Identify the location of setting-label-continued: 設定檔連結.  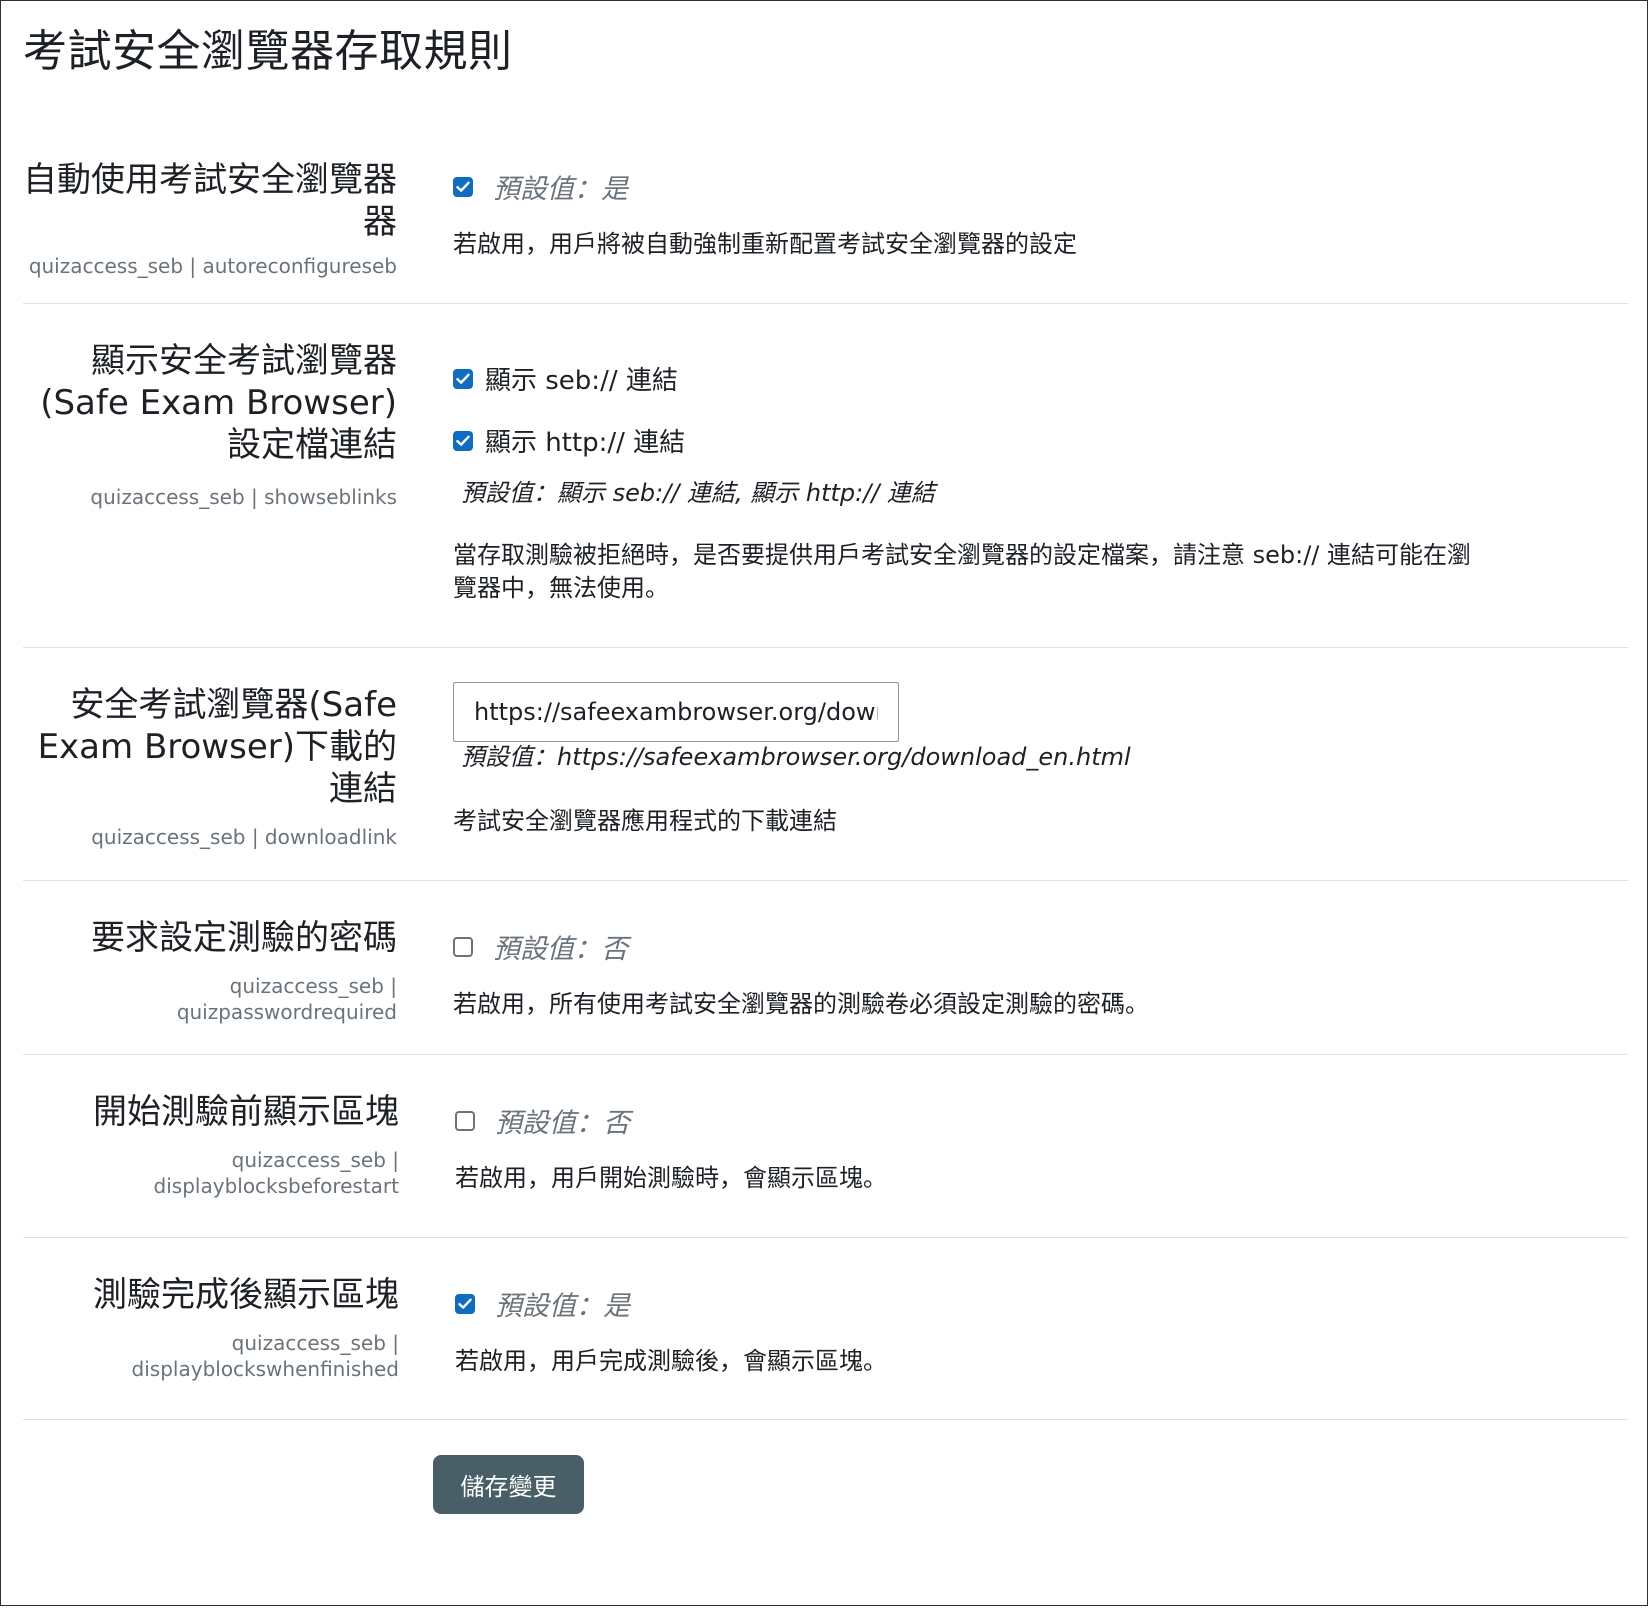
(312, 445).